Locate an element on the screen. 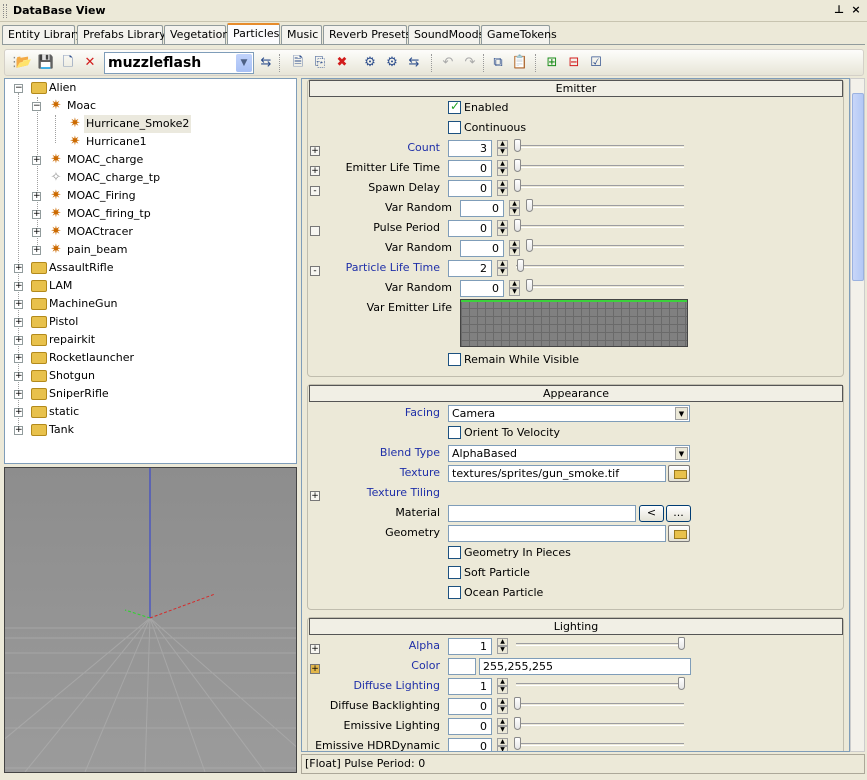 This screenshot has height=780, width=867. soft-particle-checkbox is located at coordinates (454, 572).